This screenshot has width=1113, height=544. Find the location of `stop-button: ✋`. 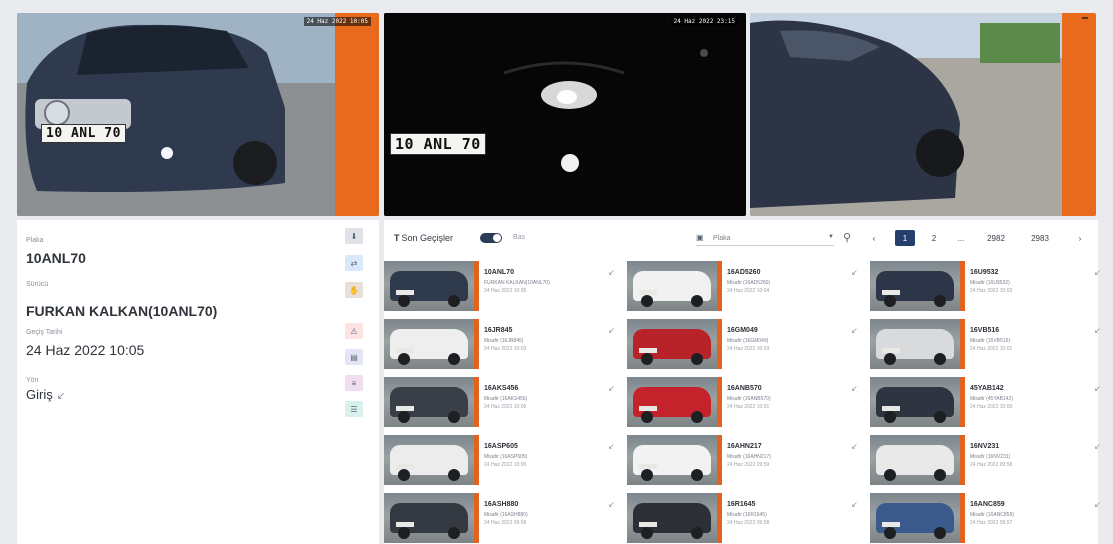

stop-button: ✋ is located at coordinates (354, 290).